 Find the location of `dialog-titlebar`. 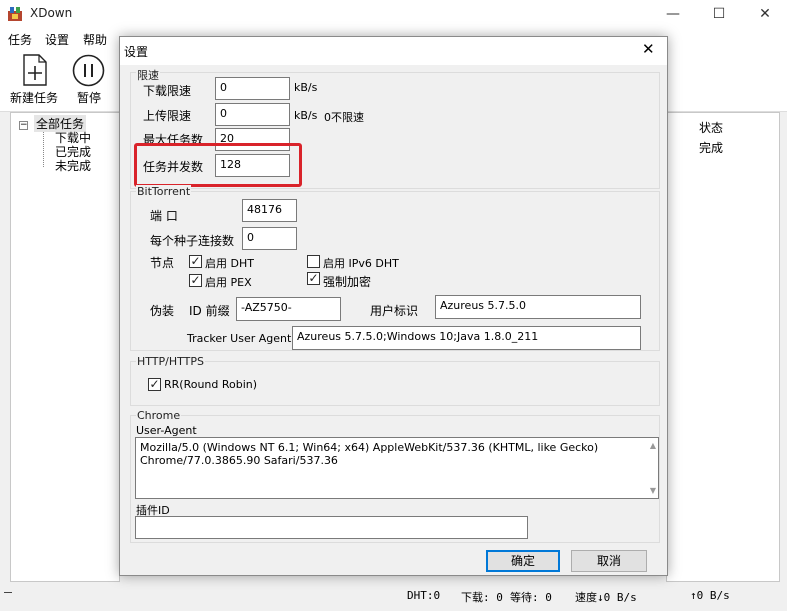

dialog-titlebar is located at coordinates (393, 51).